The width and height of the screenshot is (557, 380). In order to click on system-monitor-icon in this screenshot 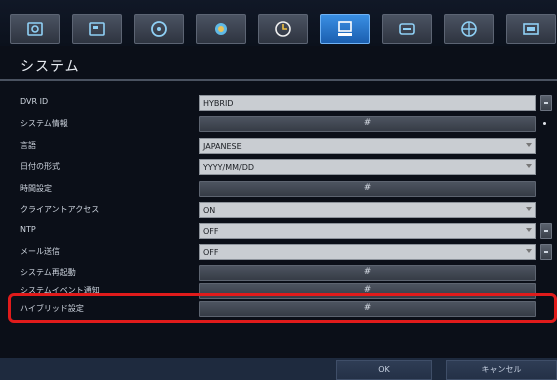, I will do `click(345, 28)`.